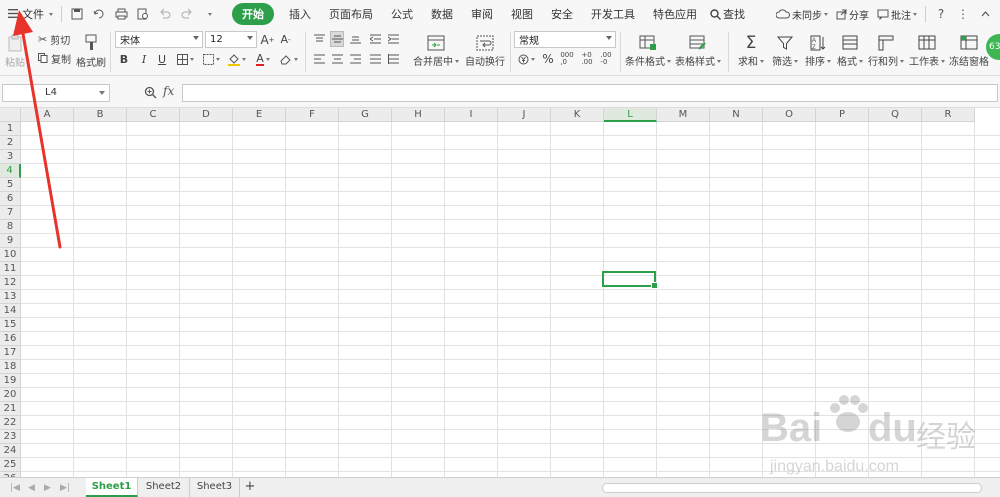 This screenshot has height=497, width=1000. I want to click on fill-color-button, so click(237, 59).